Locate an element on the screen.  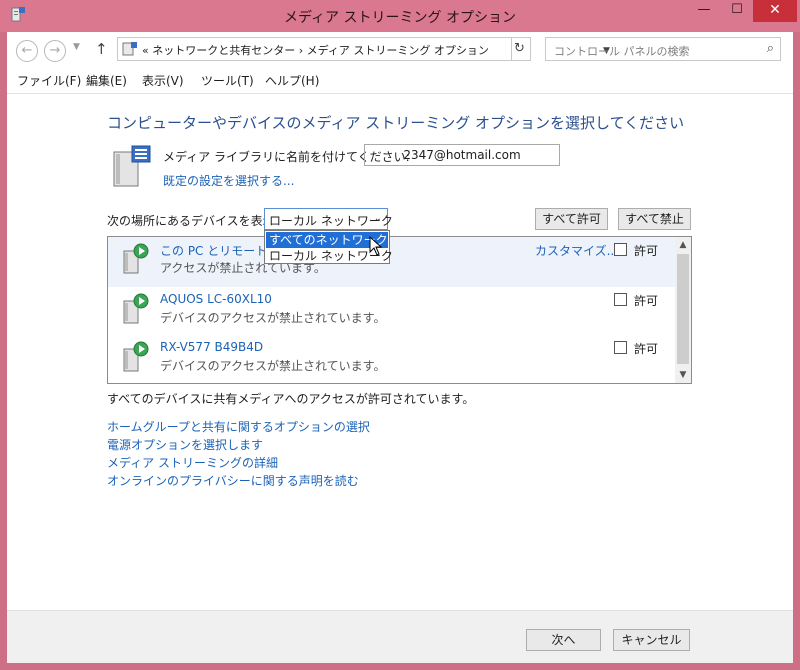
search-icon: ⌕ is located at coordinates (770, 48).